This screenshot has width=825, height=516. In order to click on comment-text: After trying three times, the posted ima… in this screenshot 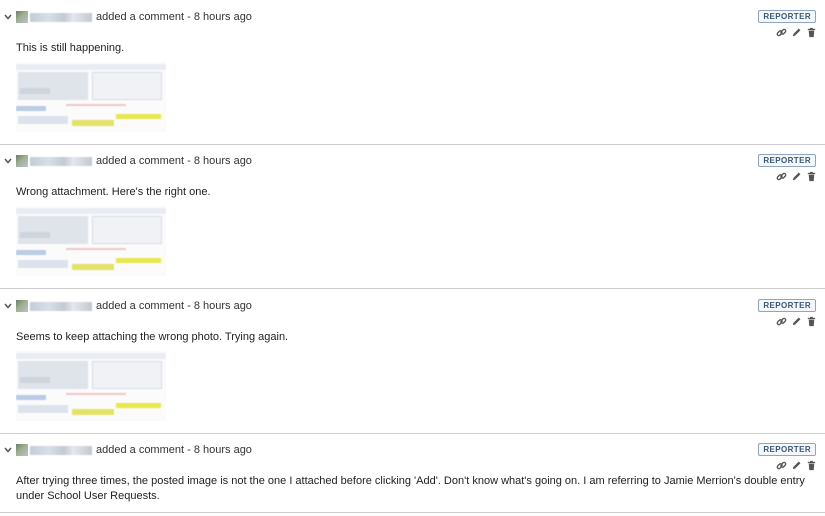, I will do `click(410, 488)`.